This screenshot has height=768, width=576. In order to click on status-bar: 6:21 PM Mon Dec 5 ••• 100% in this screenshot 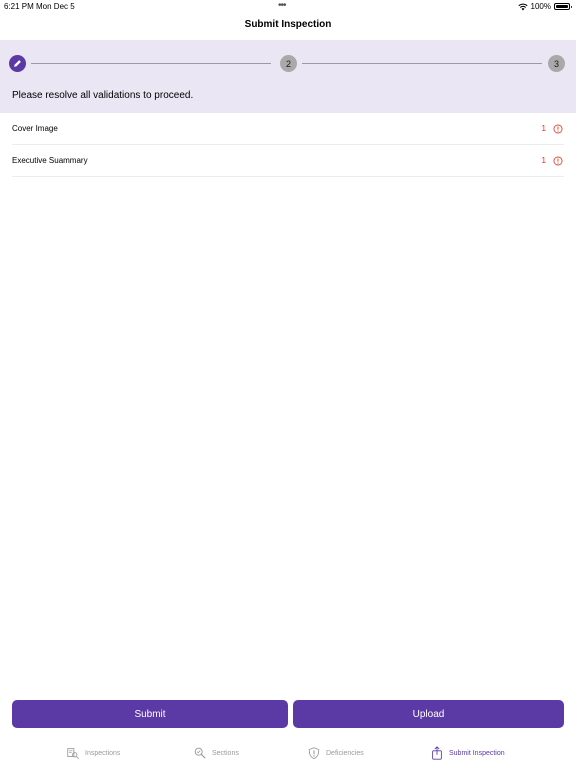, I will do `click(288, 6)`.